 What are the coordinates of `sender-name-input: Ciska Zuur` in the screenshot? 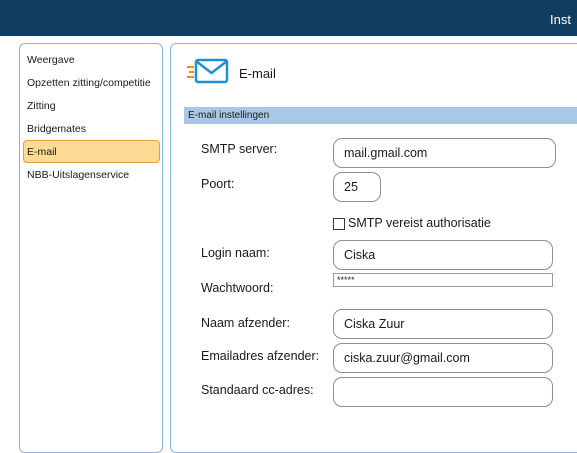 It's located at (443, 324).